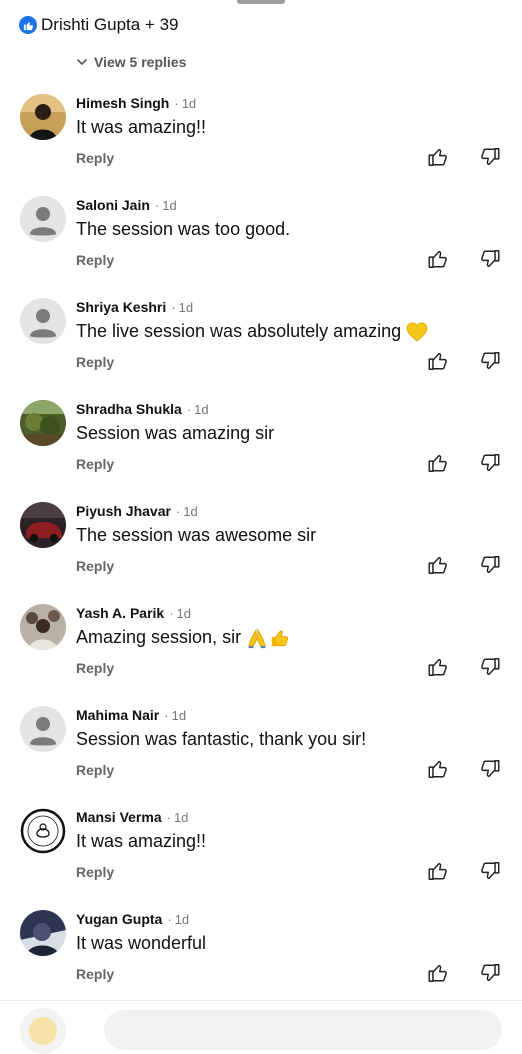  Describe the element at coordinates (261, 145) in the screenshot. I see `comment-item: Himesh Singh · 1d It was amazing!! Reply` at that location.